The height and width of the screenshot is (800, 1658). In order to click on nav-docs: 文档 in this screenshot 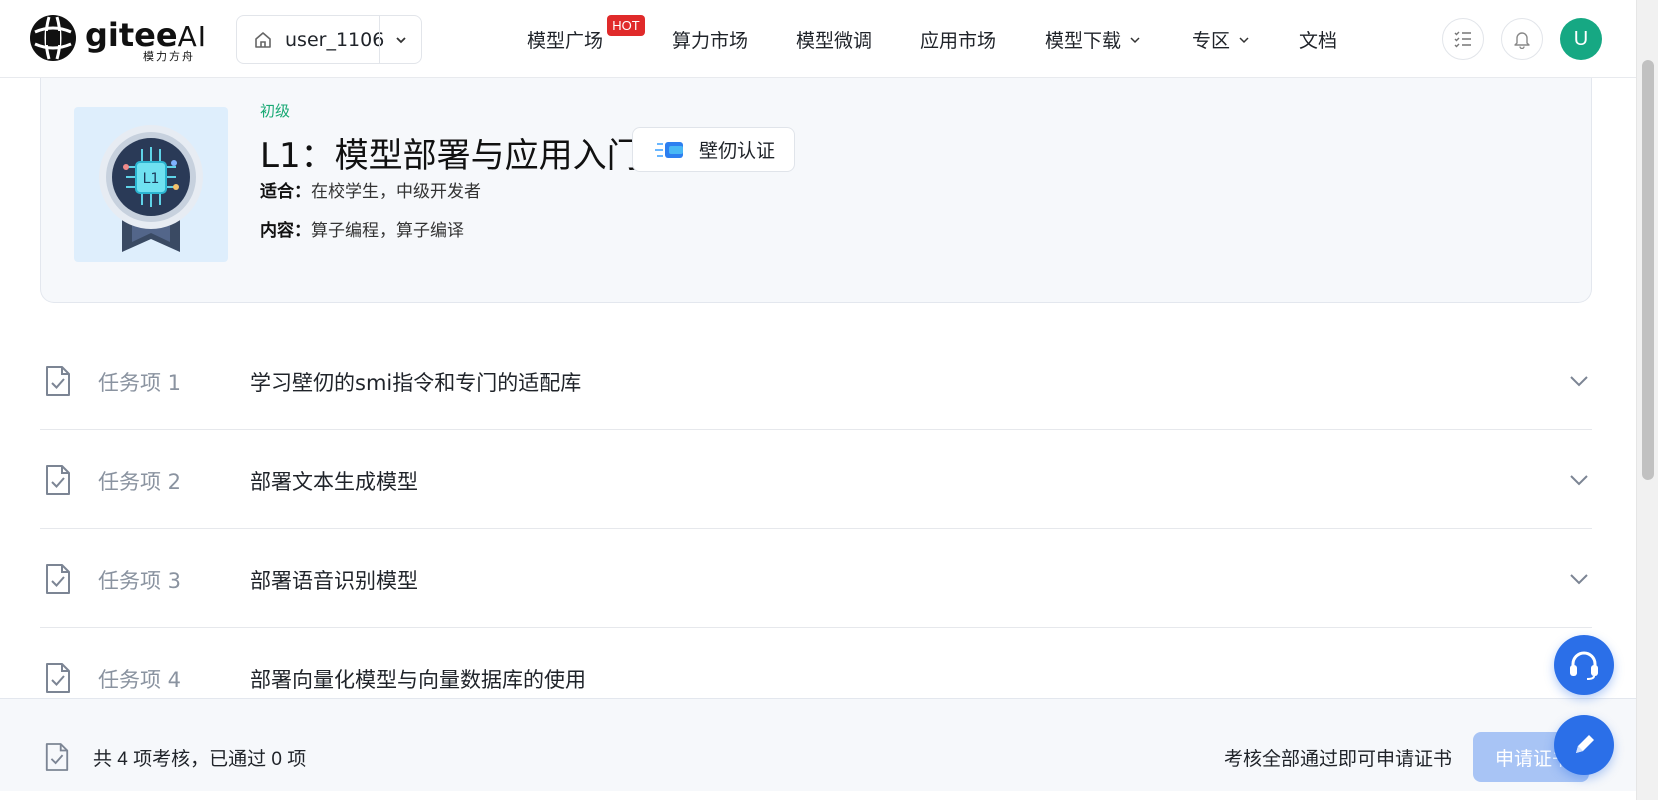, I will do `click(1318, 39)`.